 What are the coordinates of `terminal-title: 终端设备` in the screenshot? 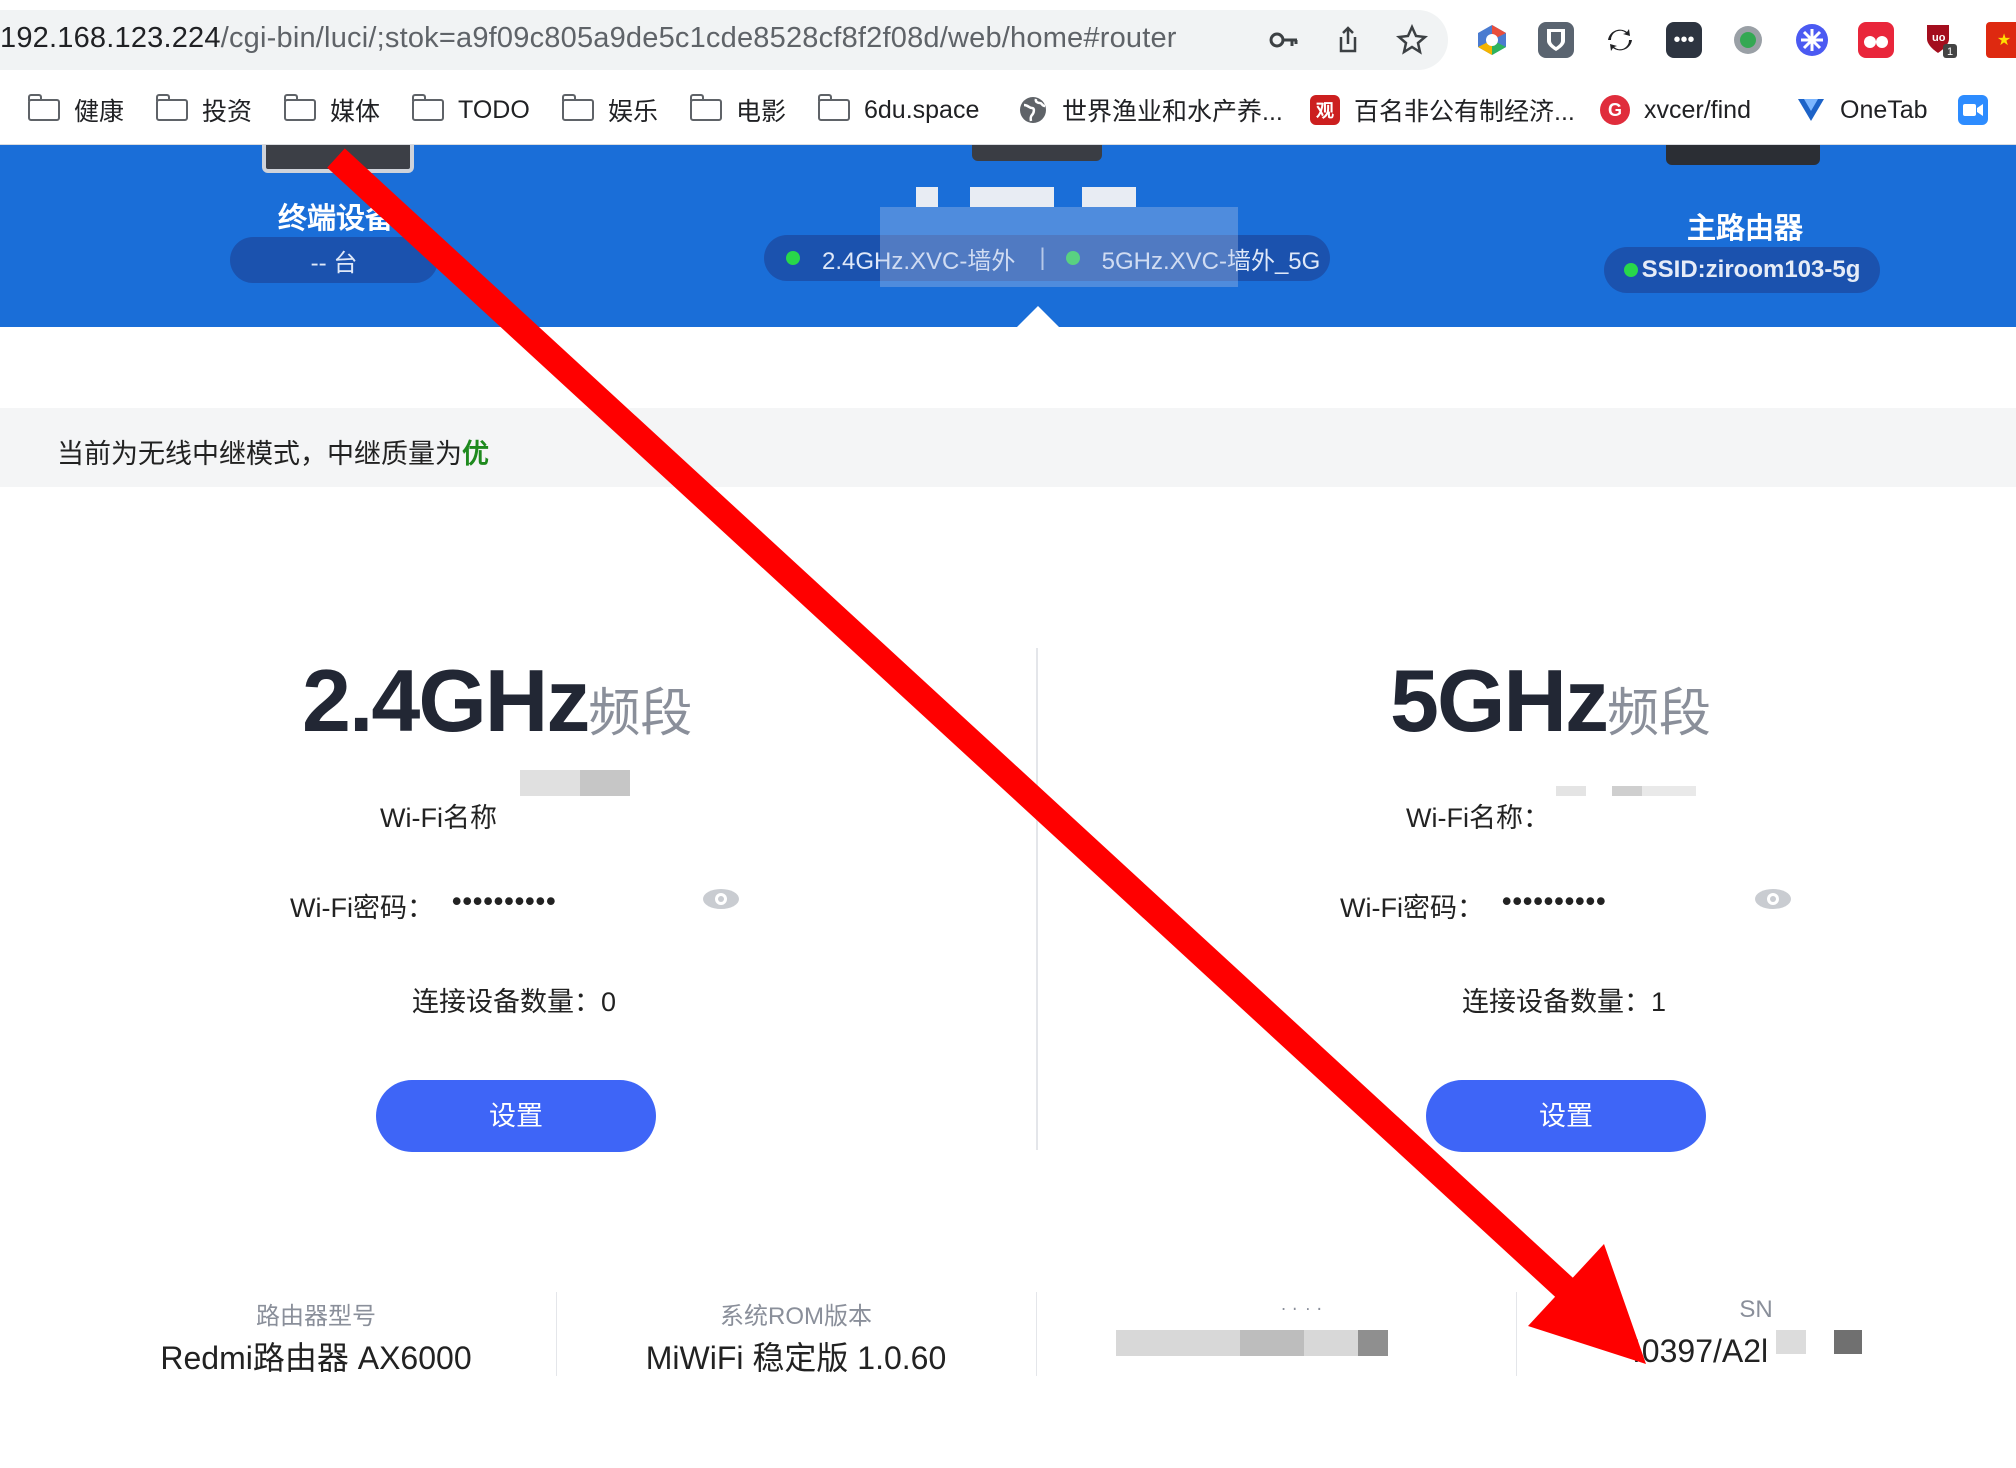 It's located at (336, 219).